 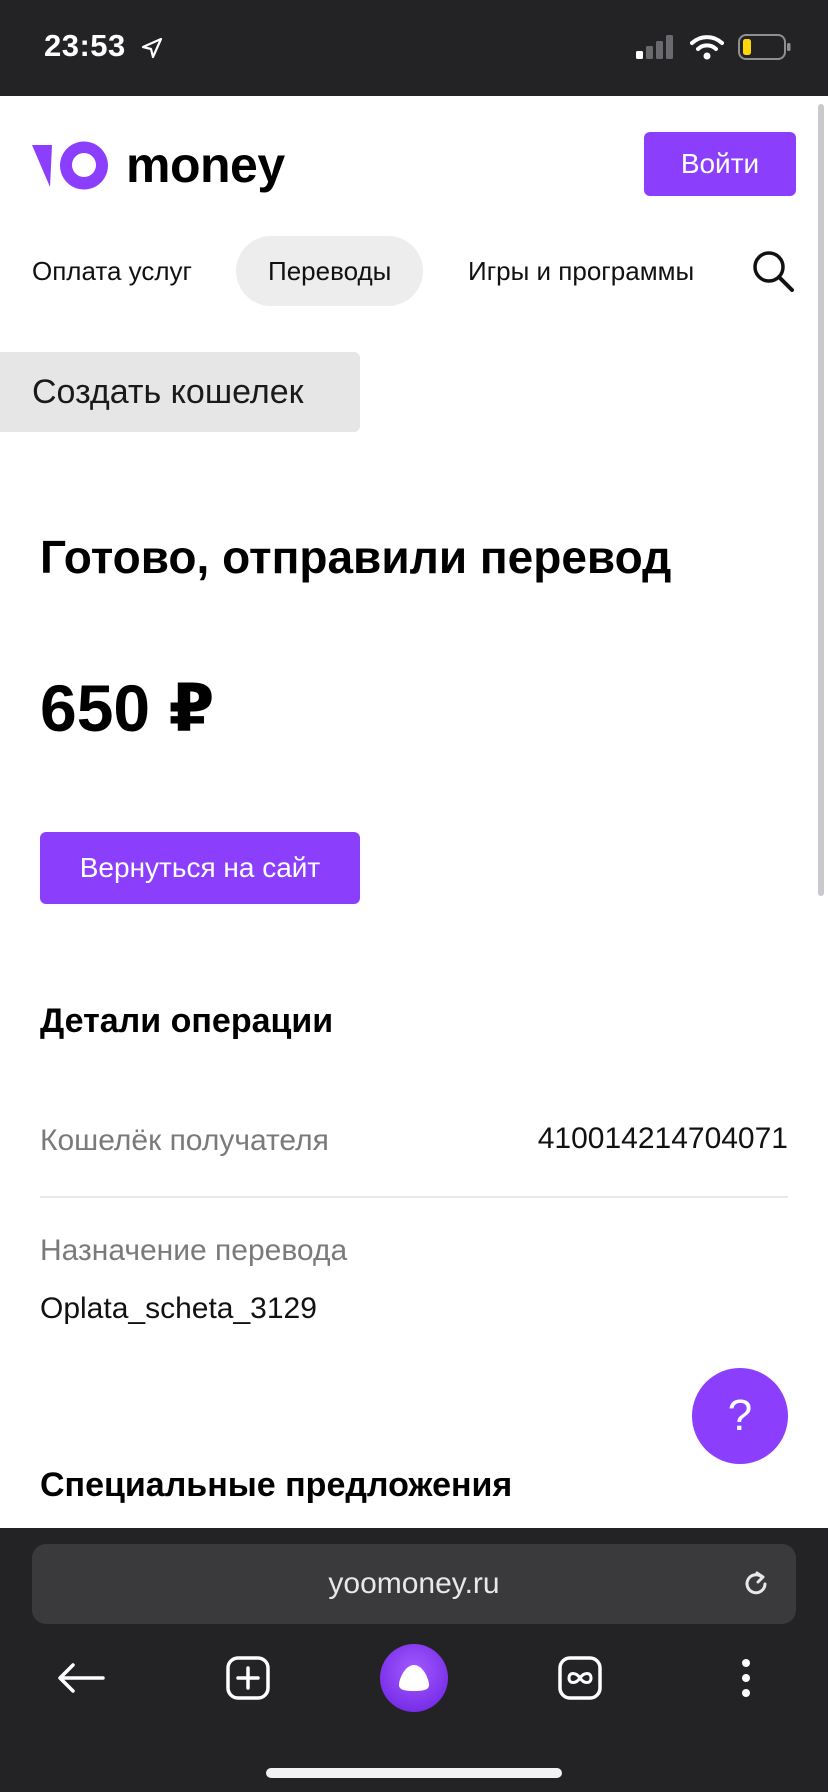 I want to click on main-nav: Оплата услуг Переводы Игры и программы, so click(x=414, y=271).